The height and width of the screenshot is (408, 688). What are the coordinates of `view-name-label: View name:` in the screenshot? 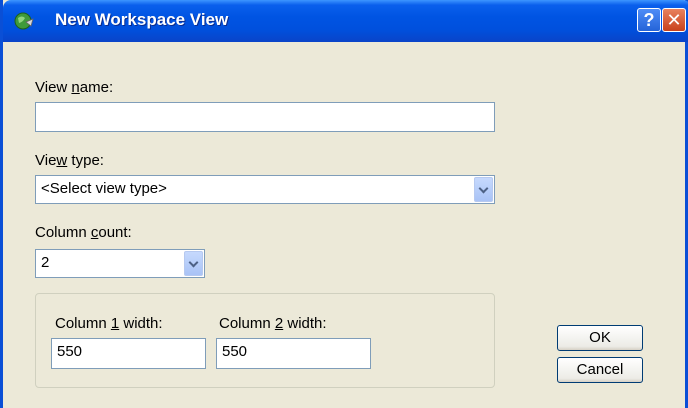 It's located at (74, 87).